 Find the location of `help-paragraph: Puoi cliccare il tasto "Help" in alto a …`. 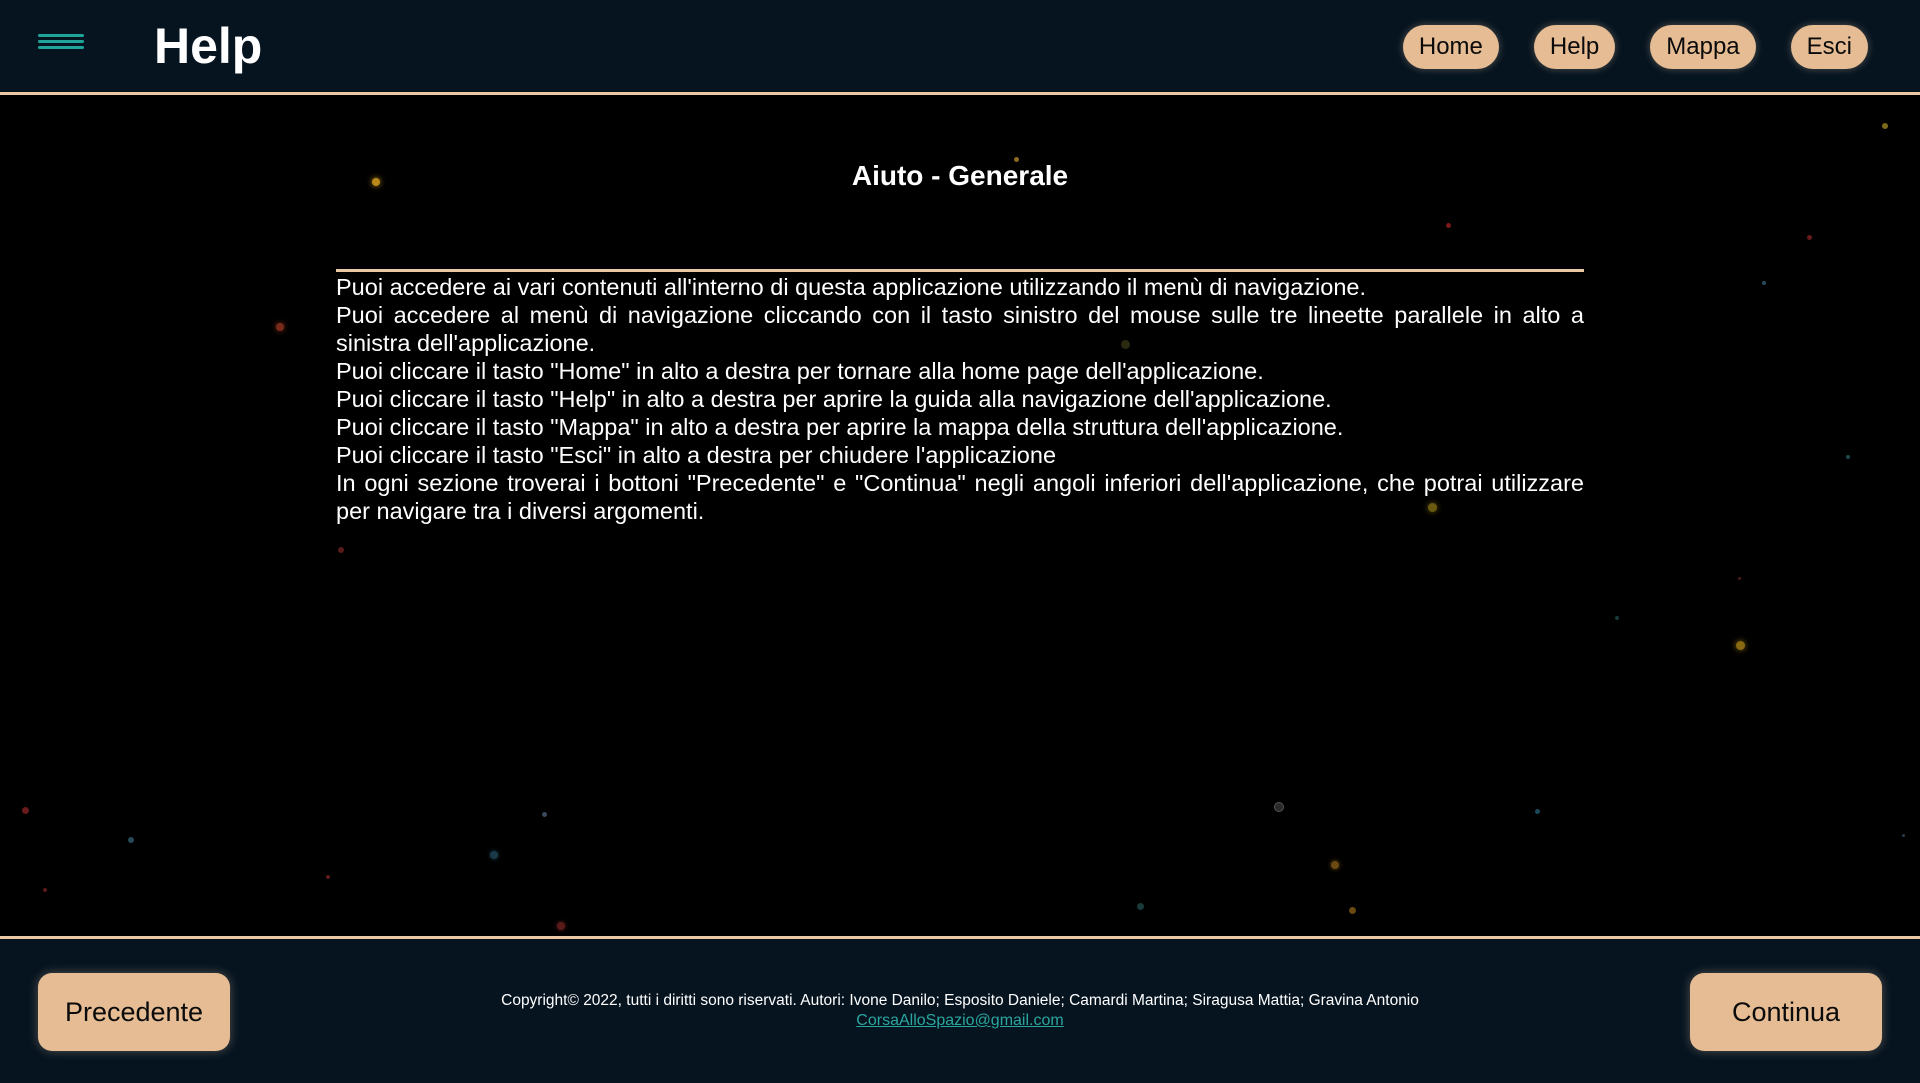

help-paragraph: Puoi cliccare il tasto "Help" in alto a … is located at coordinates (834, 399).